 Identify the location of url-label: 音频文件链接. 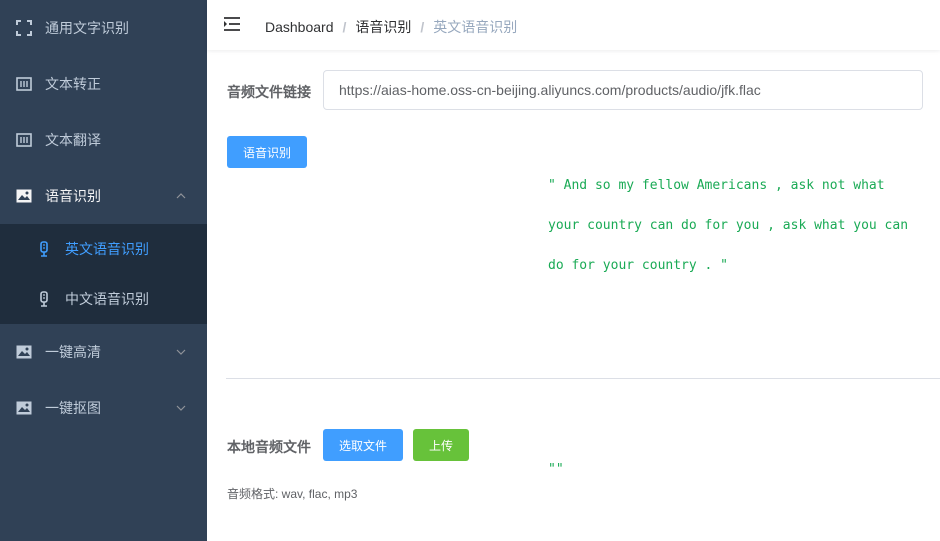
(269, 92).